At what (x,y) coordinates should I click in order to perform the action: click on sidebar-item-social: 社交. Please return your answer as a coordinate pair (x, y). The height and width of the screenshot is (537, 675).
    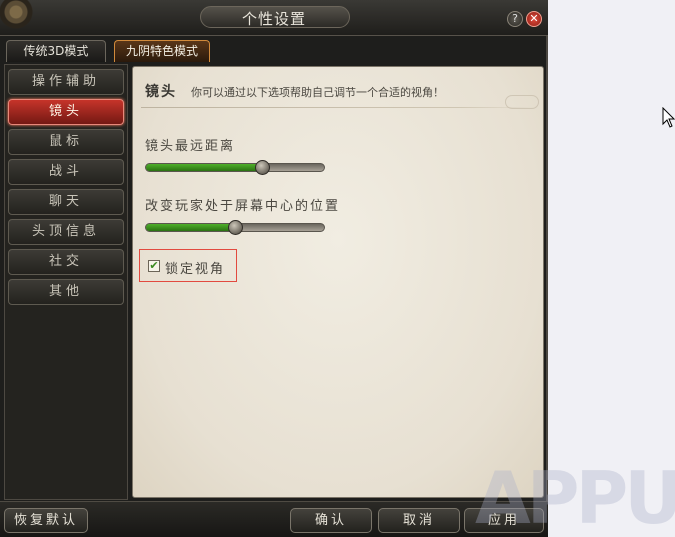
    Looking at the image, I should click on (66, 262).